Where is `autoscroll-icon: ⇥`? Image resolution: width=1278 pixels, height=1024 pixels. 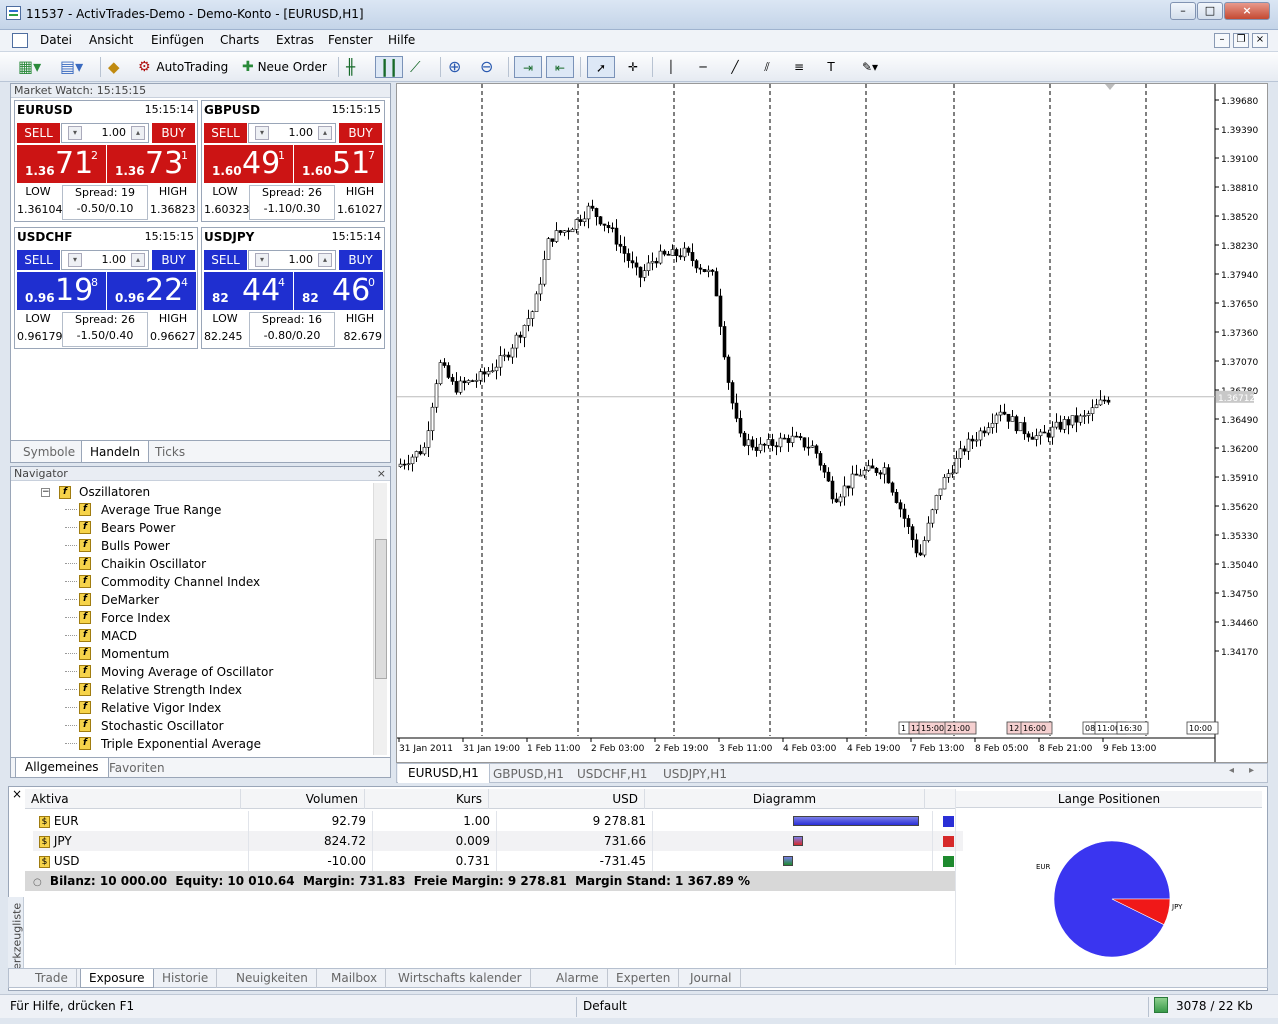
autoscroll-icon: ⇥ is located at coordinates (528, 67).